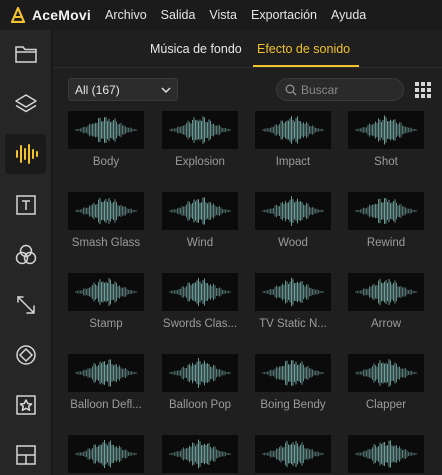 This screenshot has height=475, width=442. I want to click on sidebar-item-audio, so click(25, 154).